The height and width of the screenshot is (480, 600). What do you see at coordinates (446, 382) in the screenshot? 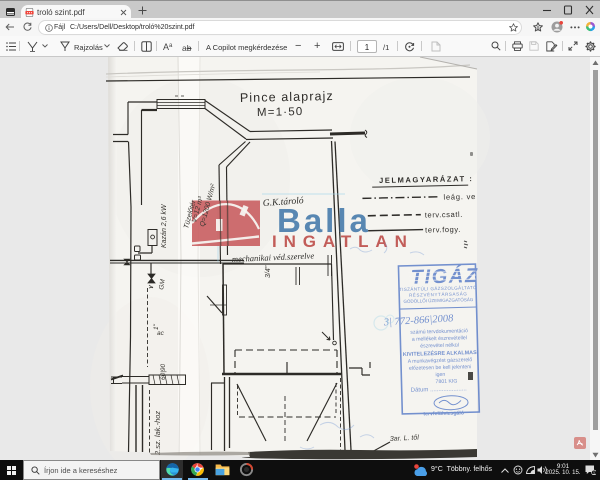
I see `svg-text: 7801 KIG` at bounding box center [446, 382].